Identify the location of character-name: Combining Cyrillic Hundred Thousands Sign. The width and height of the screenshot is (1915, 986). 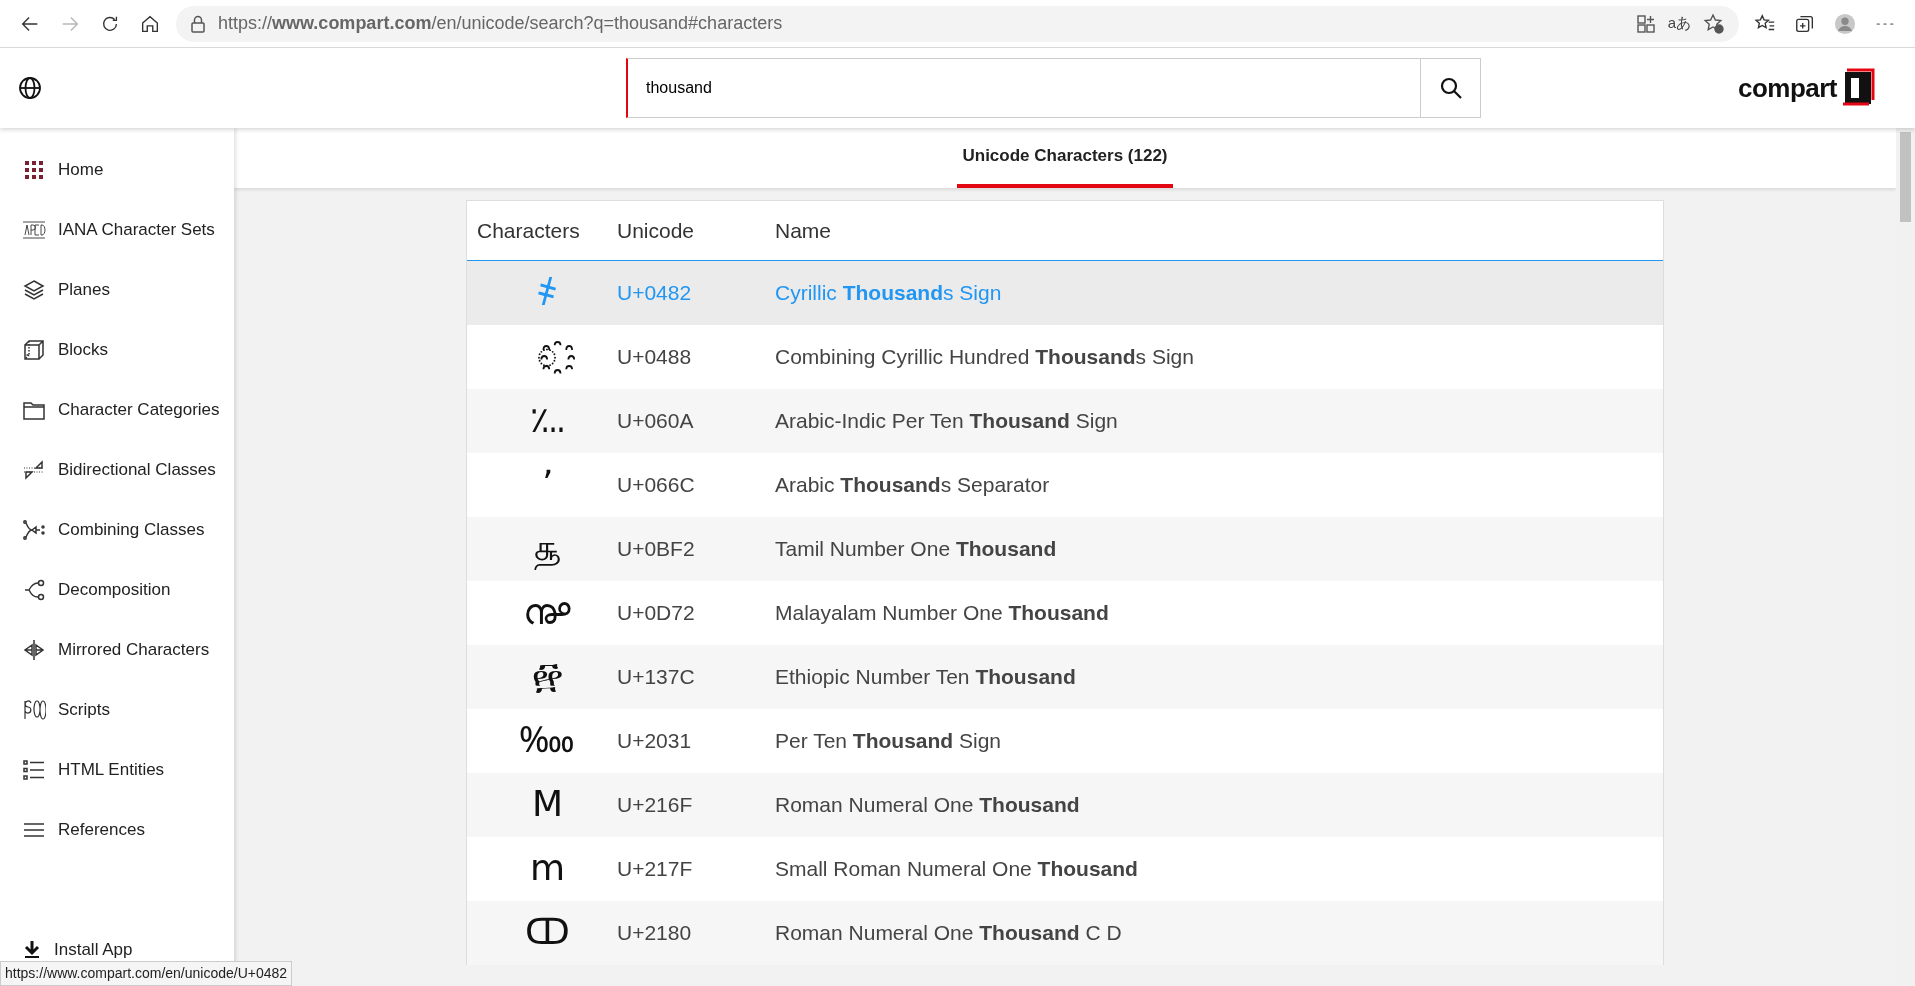
(984, 357).